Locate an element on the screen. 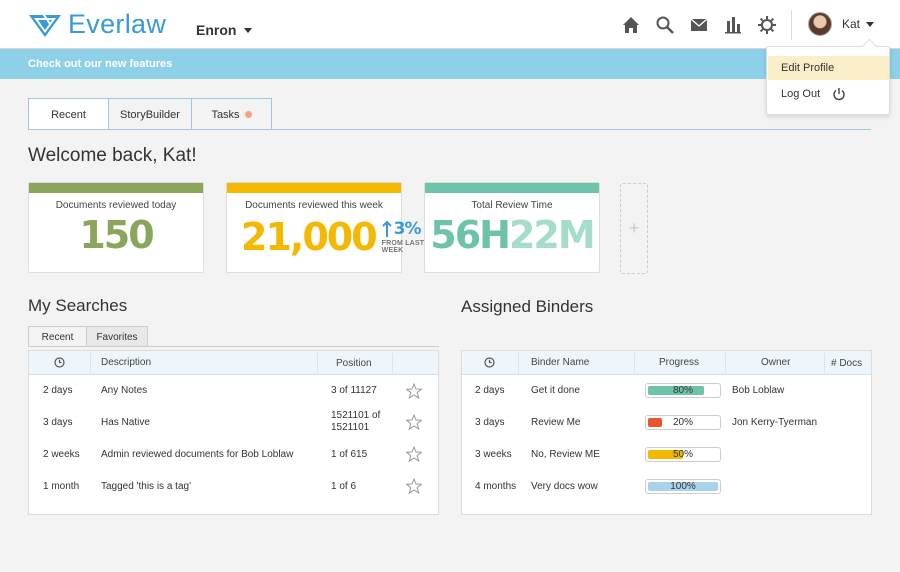  progress-bar: 50% is located at coordinates (683, 454).